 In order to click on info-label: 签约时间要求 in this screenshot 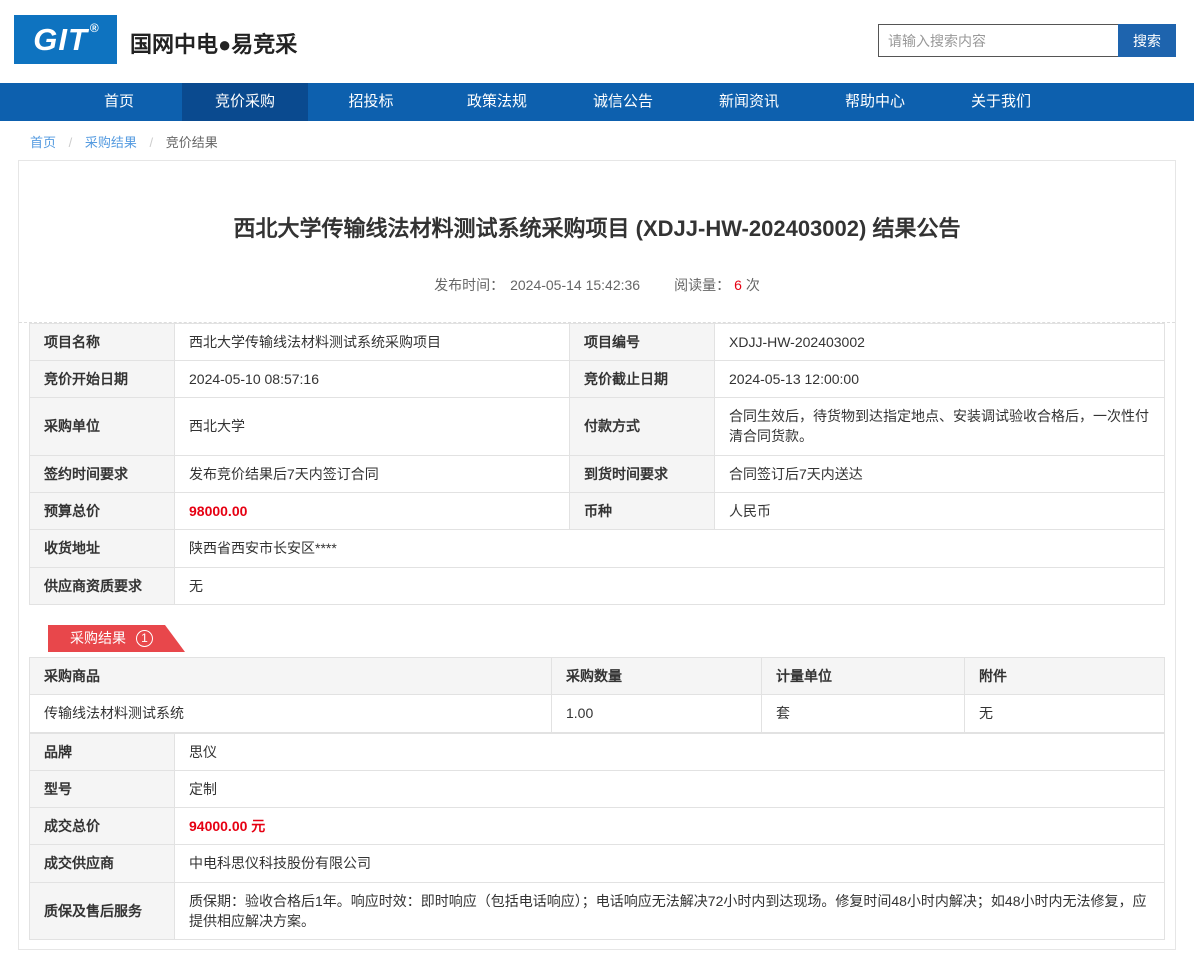, I will do `click(102, 474)`.